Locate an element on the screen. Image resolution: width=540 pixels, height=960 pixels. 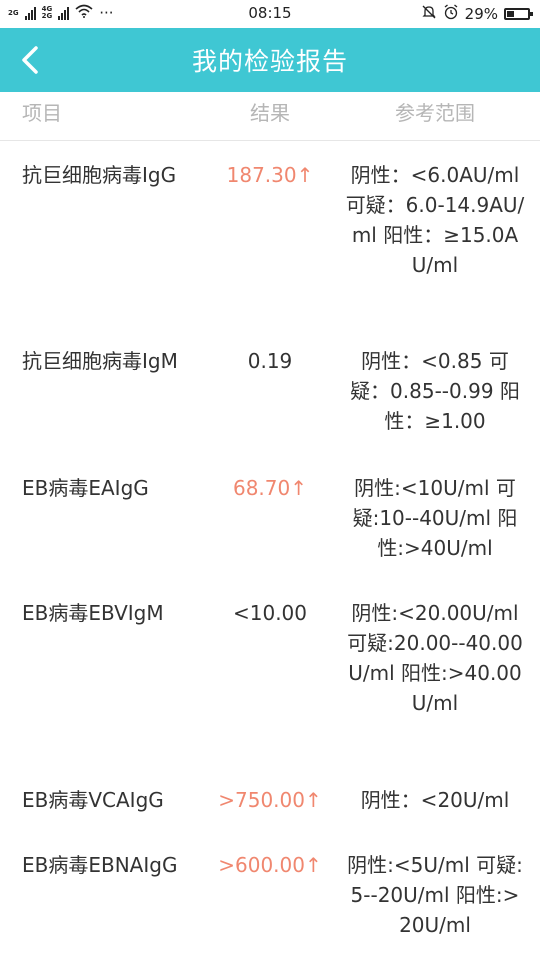
item-name: EB病毒EBNAIgG is located at coordinates (100, 865).